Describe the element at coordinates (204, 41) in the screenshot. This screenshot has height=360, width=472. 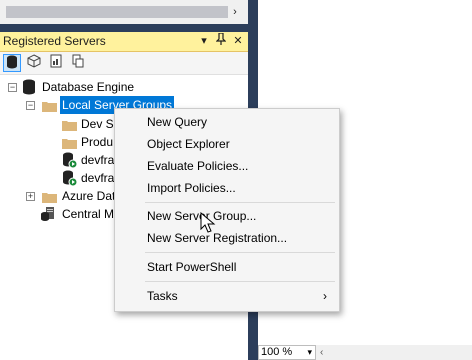
I see `window-position-dropdown-icon: ▾` at that location.